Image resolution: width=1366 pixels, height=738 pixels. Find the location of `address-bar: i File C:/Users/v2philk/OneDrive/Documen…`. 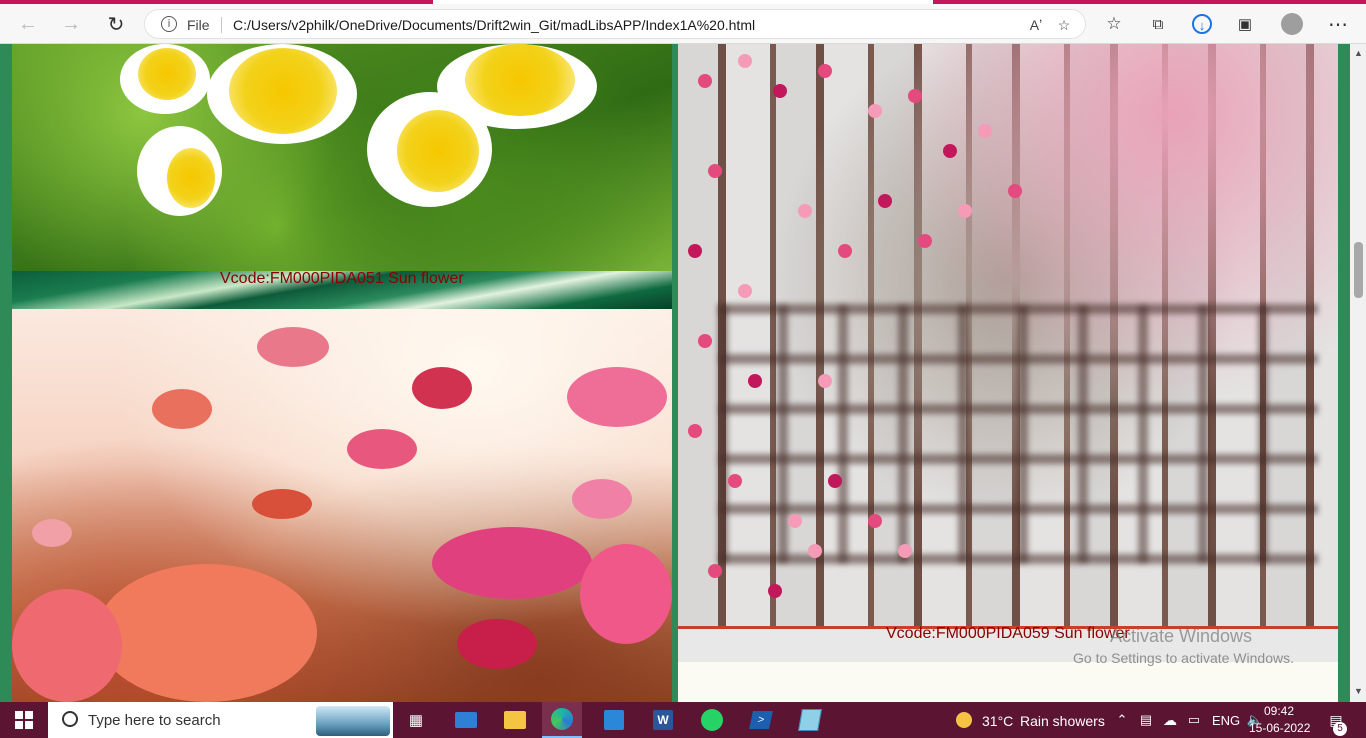

address-bar: i File C:/Users/v2philk/OneDrive/Documen… is located at coordinates (615, 24).